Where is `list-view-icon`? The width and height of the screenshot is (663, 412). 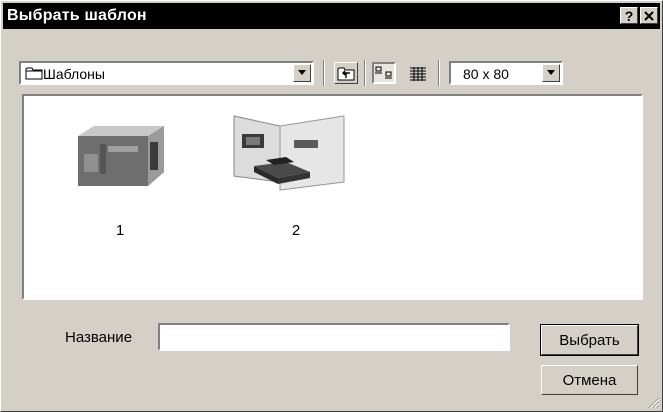
list-view-icon is located at coordinates (418, 74).